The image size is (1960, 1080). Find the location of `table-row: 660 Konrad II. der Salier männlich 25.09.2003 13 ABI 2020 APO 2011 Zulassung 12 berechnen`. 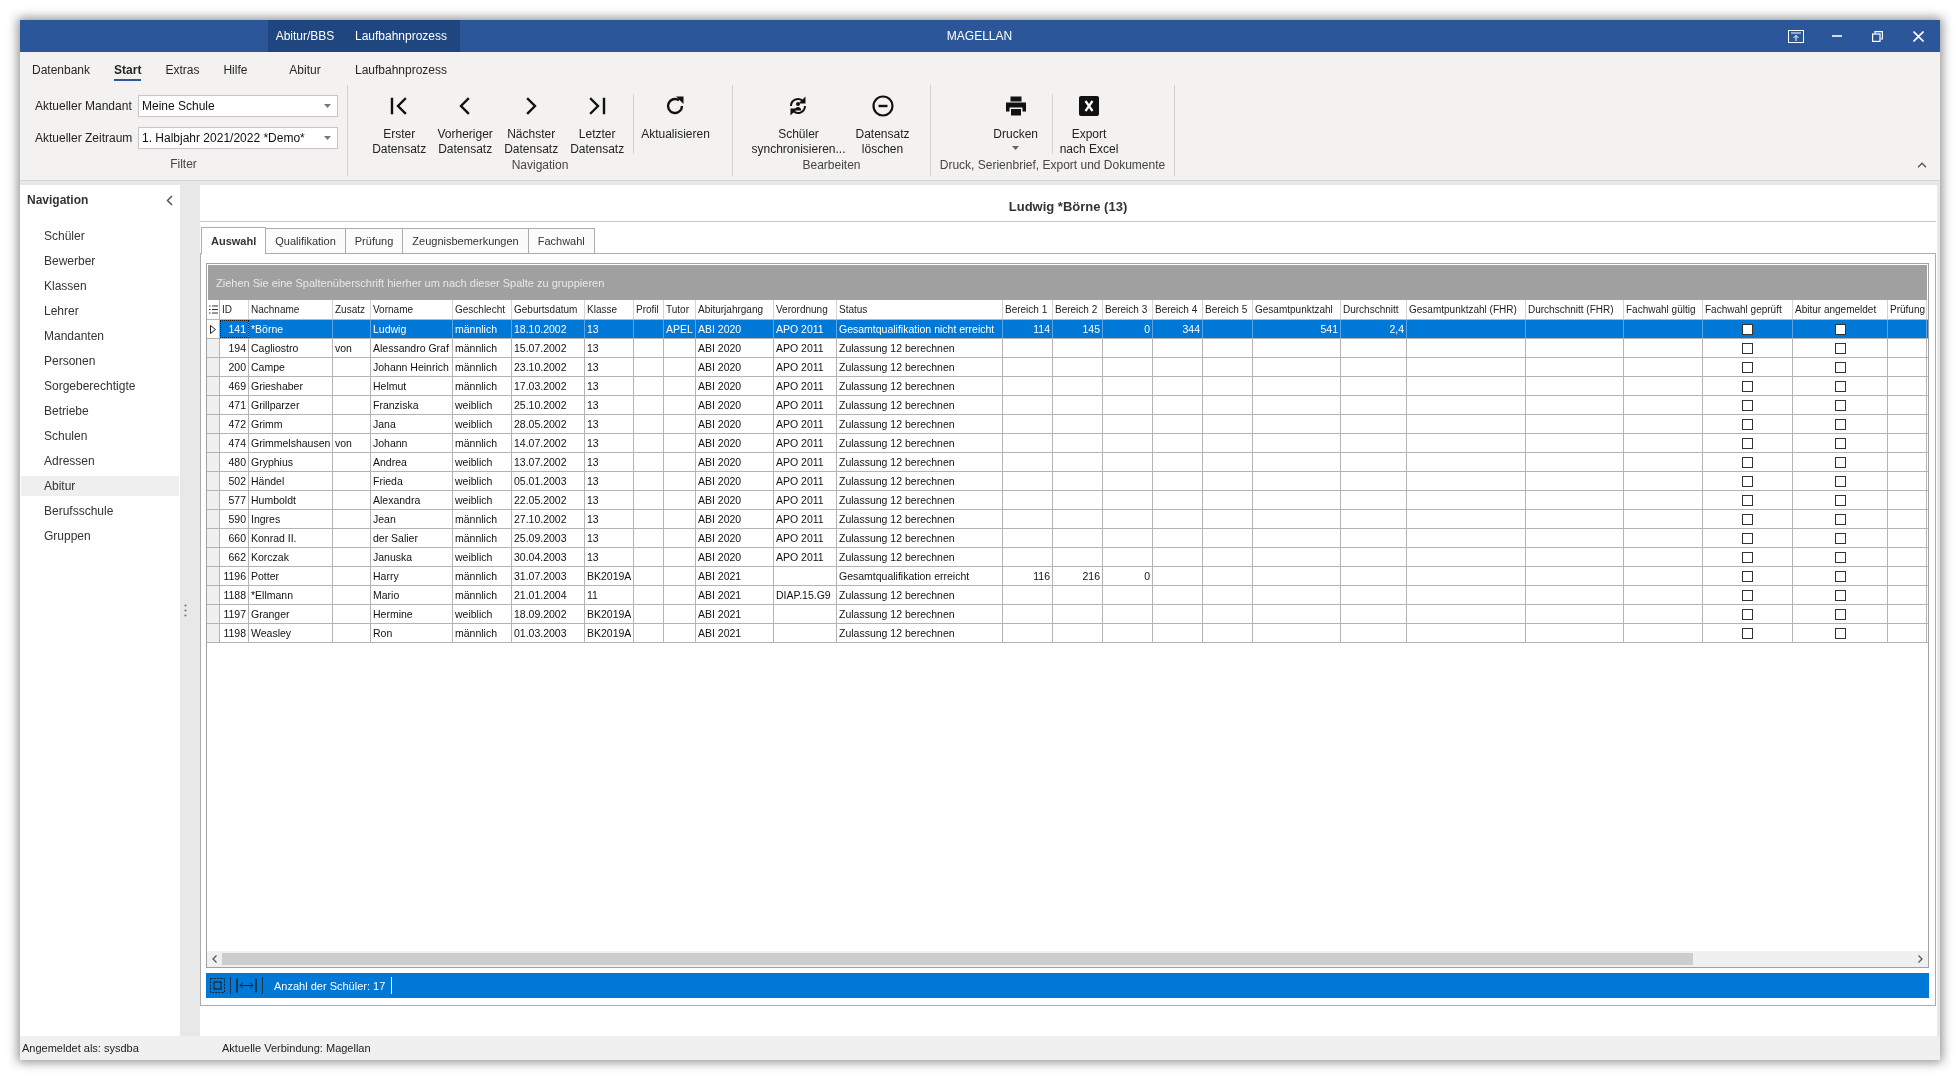

table-row: 660 Konrad II. der Salier männlich 25.09.2003 13 ABI 2020 APO 2011 Zulassung 12 berechnen is located at coordinates (1067, 538).